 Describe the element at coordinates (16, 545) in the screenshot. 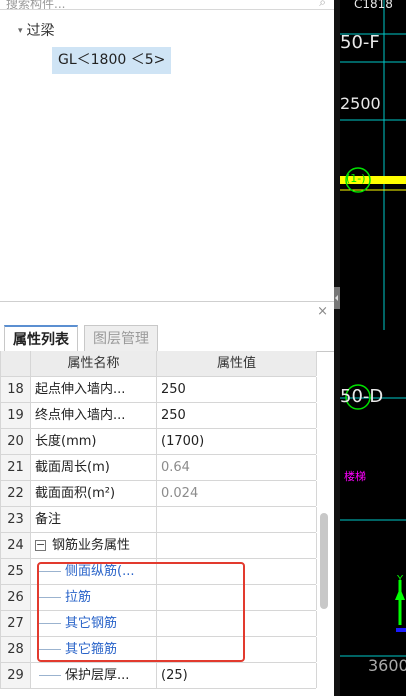

I see `row-number: 24` at that location.